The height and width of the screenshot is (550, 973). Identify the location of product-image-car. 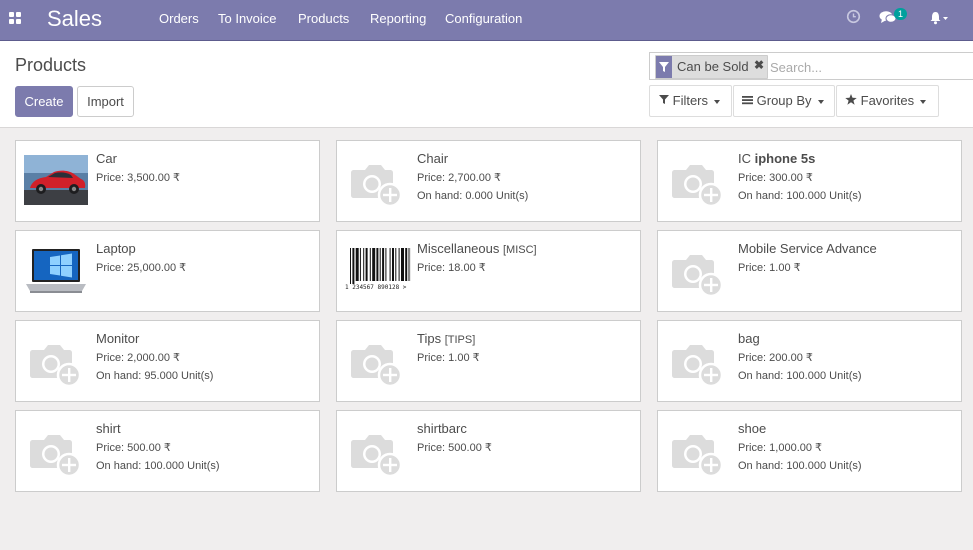
(56, 181).